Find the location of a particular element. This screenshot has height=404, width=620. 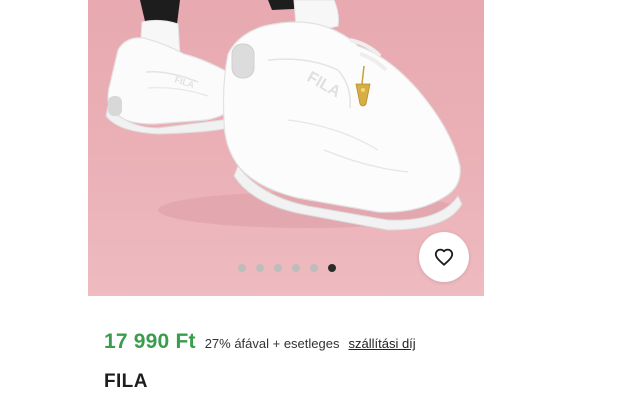

product-brand: FILA is located at coordinates (126, 382).